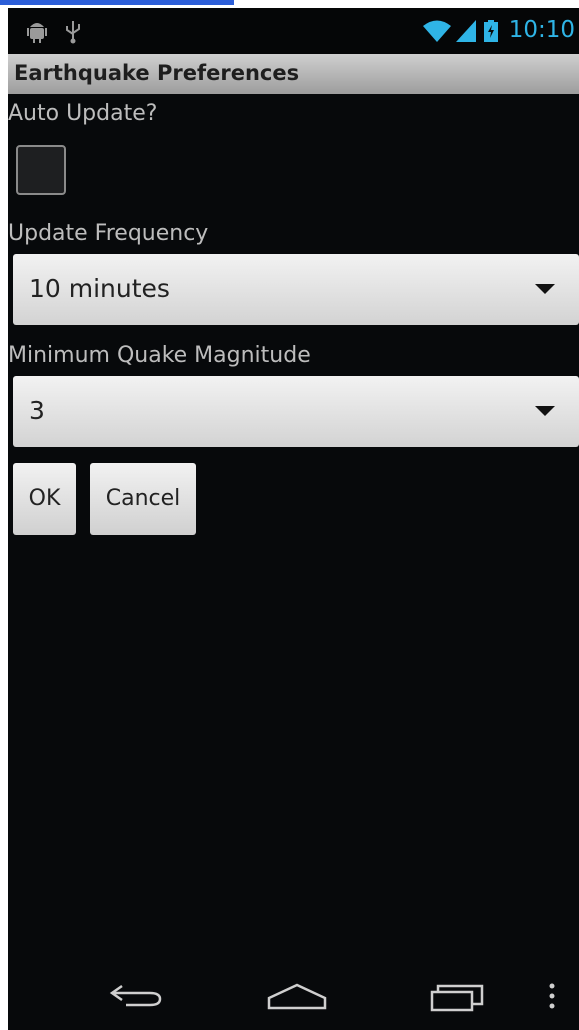 The width and height of the screenshot is (579, 1030). I want to click on min-magnitude-label: Minimum Quake Magnitude, so click(159, 355).